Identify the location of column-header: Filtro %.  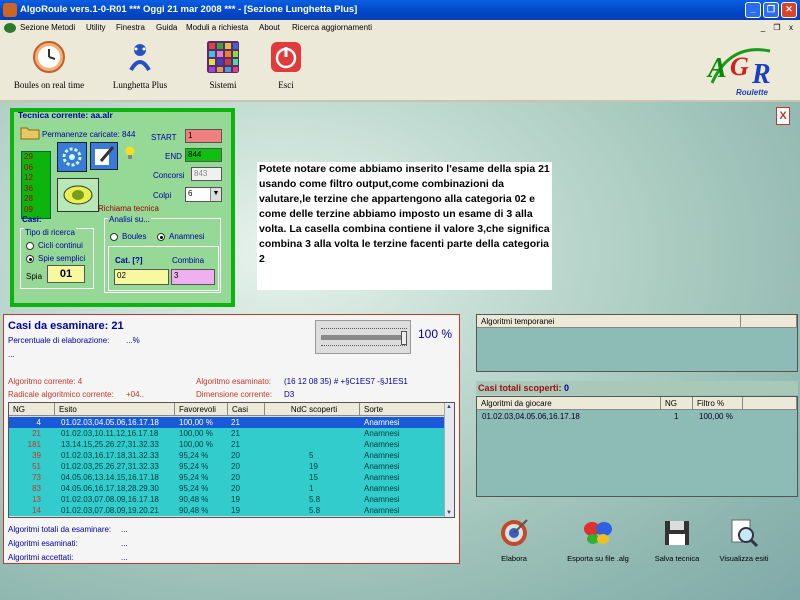
(718, 403).